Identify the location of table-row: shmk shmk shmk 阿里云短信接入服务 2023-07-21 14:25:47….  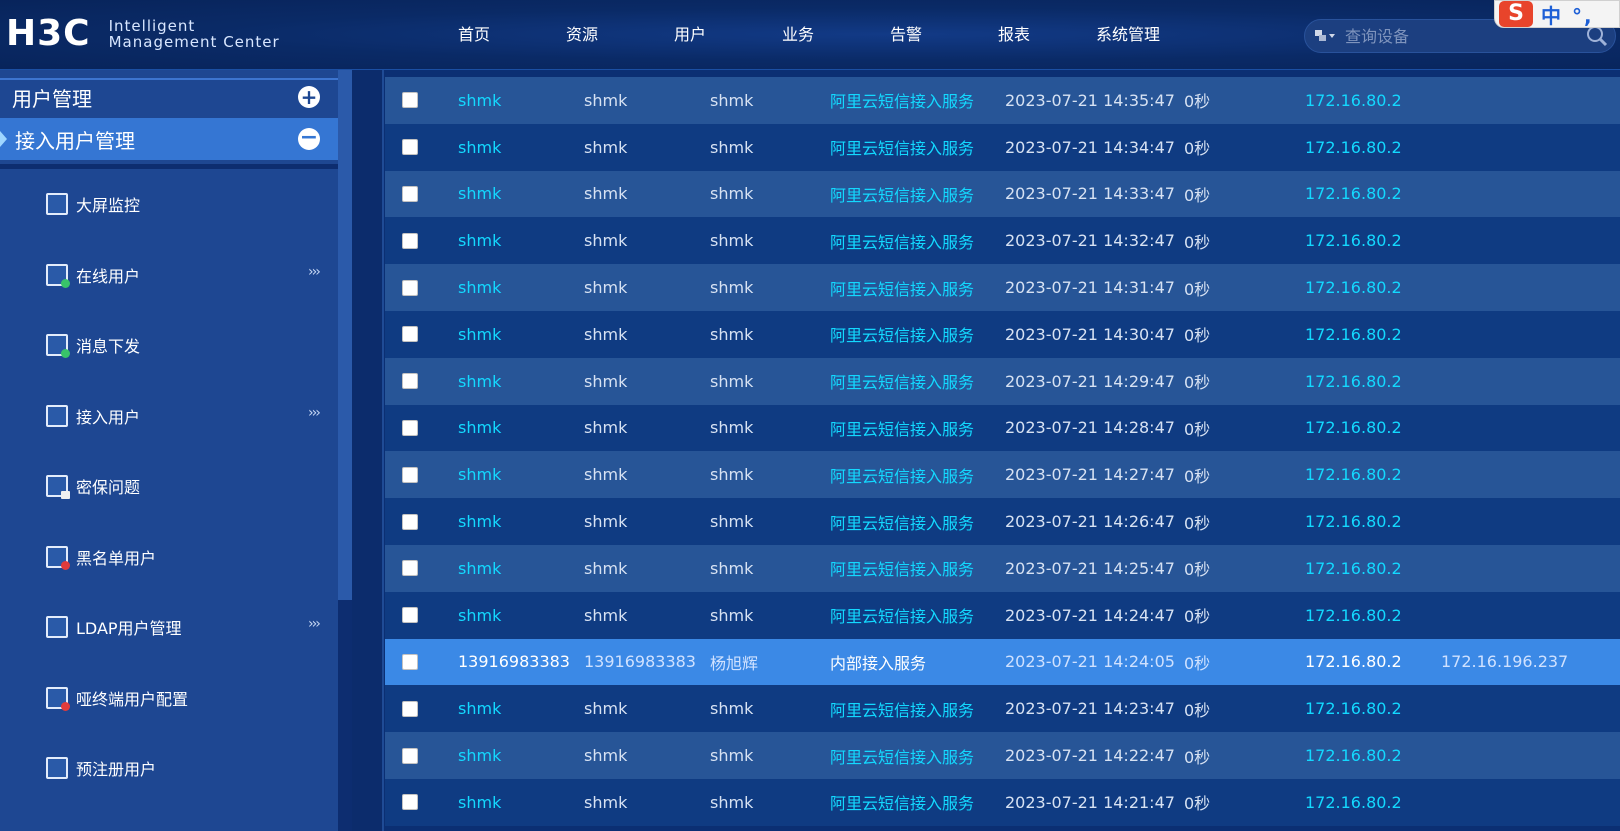
(1002, 568).